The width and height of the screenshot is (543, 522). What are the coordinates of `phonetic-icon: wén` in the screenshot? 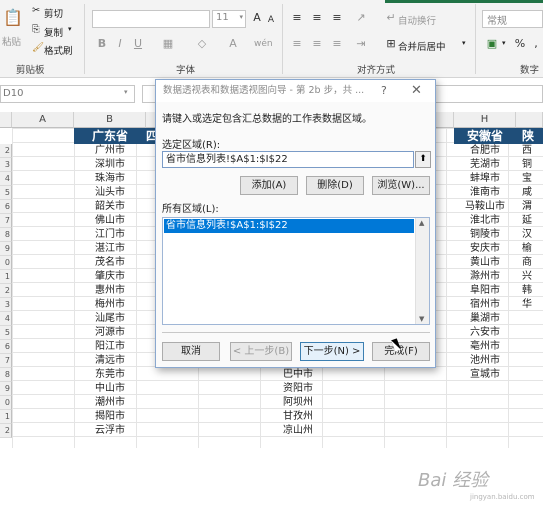 It's located at (263, 44).